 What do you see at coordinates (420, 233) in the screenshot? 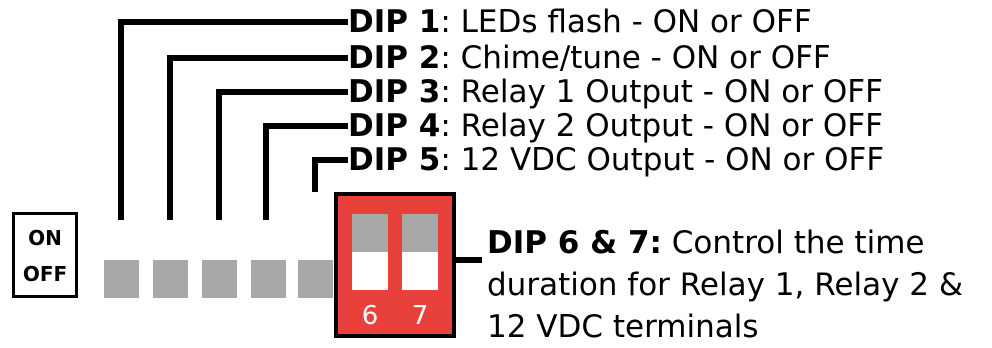
I see `dip7-switch-top` at bounding box center [420, 233].